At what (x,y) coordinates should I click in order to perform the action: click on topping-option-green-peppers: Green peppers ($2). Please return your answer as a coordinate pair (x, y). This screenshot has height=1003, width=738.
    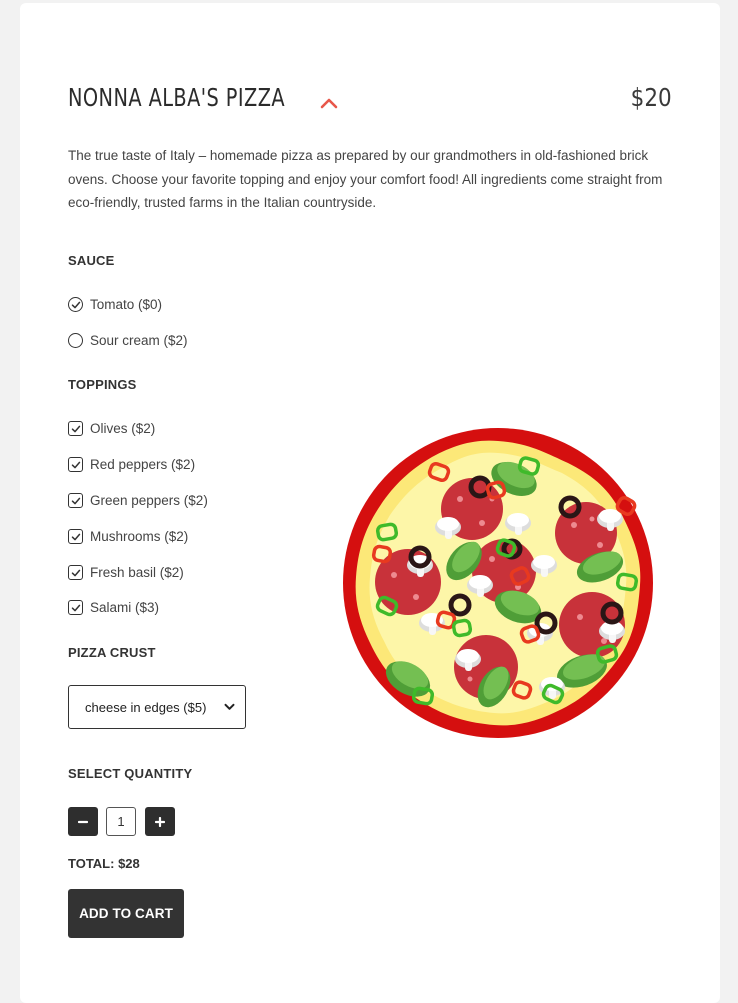
    Looking at the image, I should click on (138, 500).